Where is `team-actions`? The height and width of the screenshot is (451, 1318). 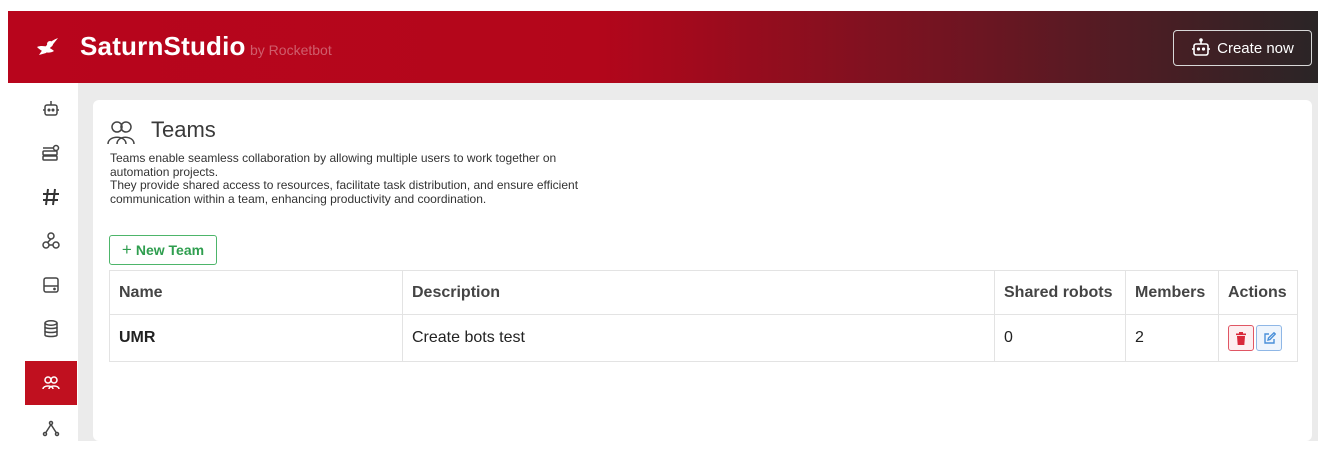 team-actions is located at coordinates (1258, 338).